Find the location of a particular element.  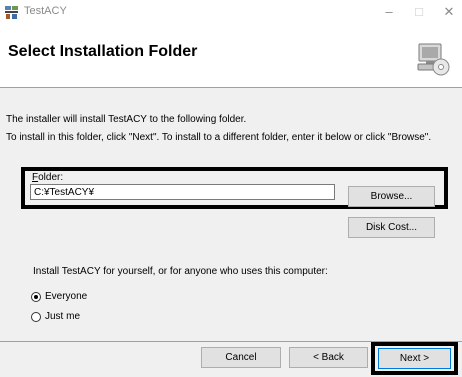

close-icon: ✕ is located at coordinates (448, 12).